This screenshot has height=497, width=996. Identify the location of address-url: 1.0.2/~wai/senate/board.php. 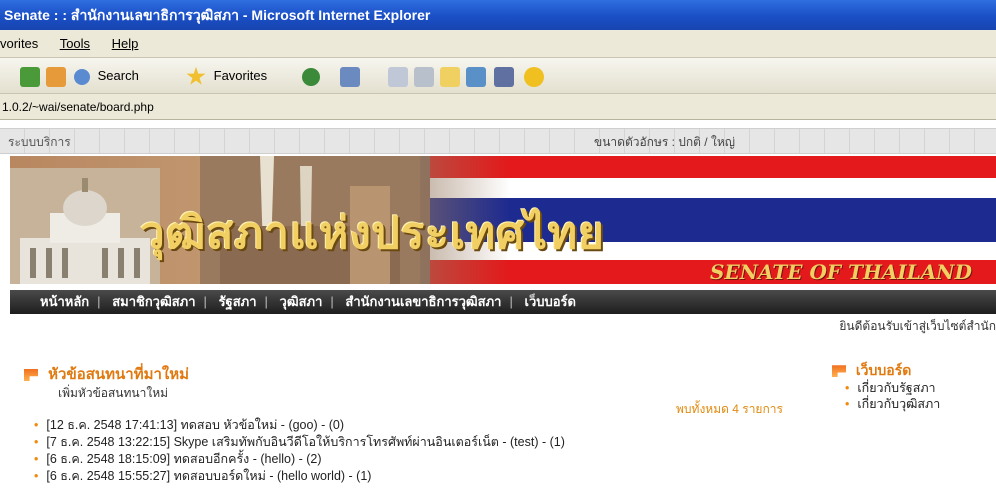
(78, 107).